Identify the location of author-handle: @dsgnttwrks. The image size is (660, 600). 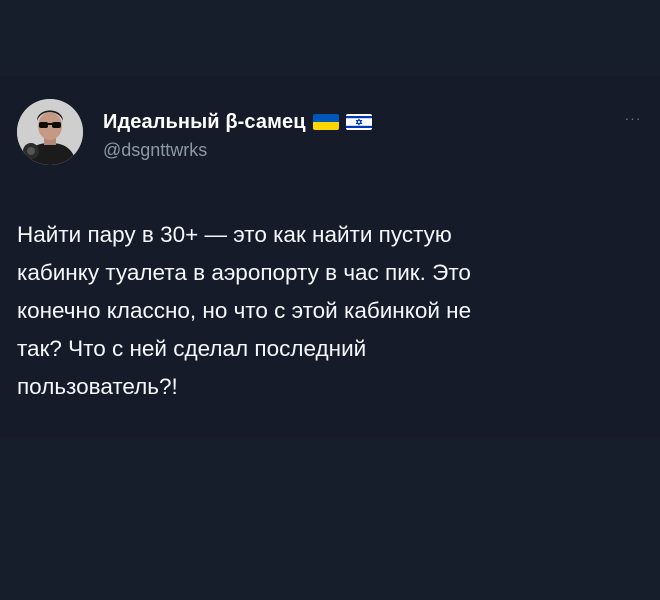
(155, 150).